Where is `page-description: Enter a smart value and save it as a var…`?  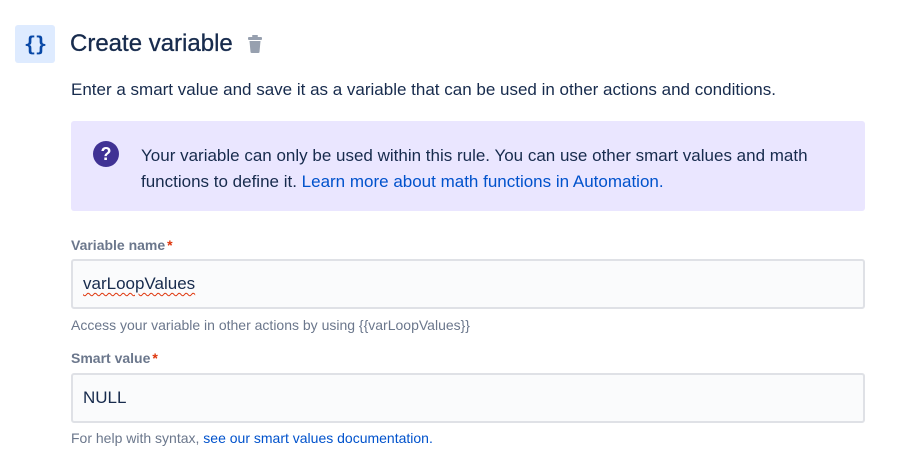
page-description: Enter a smart value and save it as a var… is located at coordinates (423, 89).